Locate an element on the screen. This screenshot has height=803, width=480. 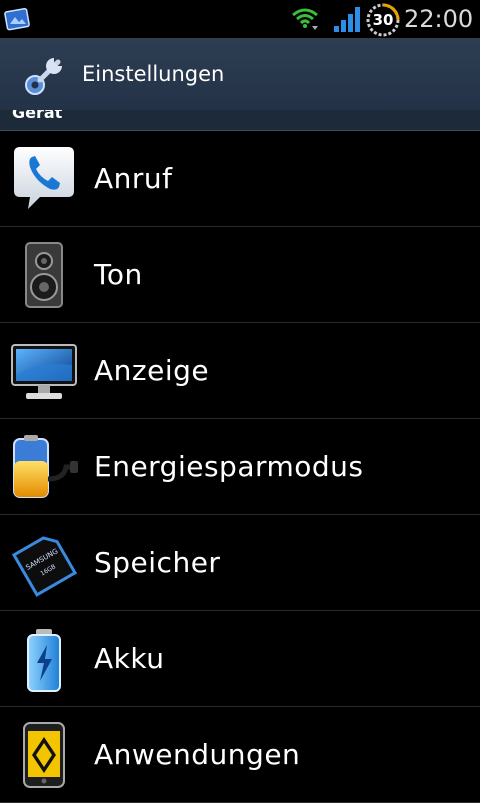
item-label: Anruf is located at coordinates (133, 178).